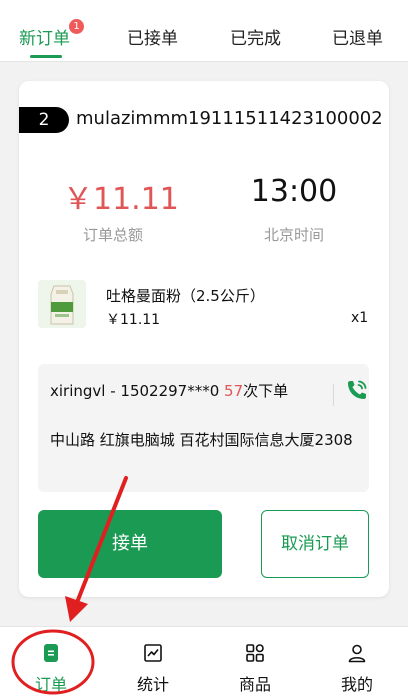 The height and width of the screenshot is (698, 408). I want to click on user-icon, so click(357, 653).